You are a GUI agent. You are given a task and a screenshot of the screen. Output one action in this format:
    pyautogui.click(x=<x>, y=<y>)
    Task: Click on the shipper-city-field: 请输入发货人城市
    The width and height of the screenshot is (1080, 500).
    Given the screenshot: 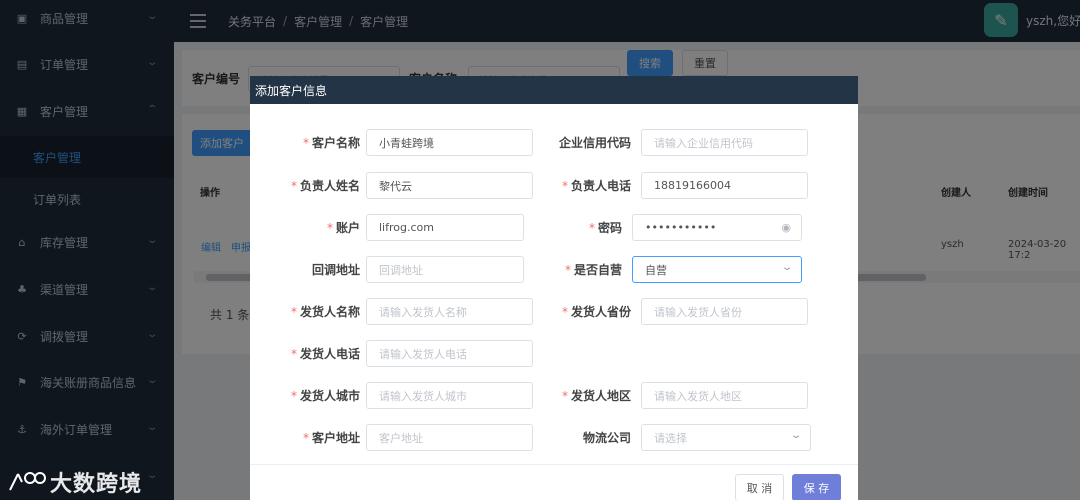 What is the action you would take?
    pyautogui.click(x=449, y=395)
    